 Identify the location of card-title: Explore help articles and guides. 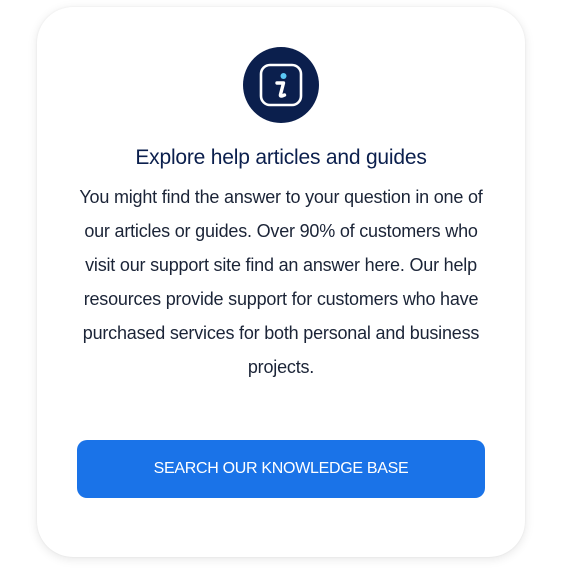
(281, 157).